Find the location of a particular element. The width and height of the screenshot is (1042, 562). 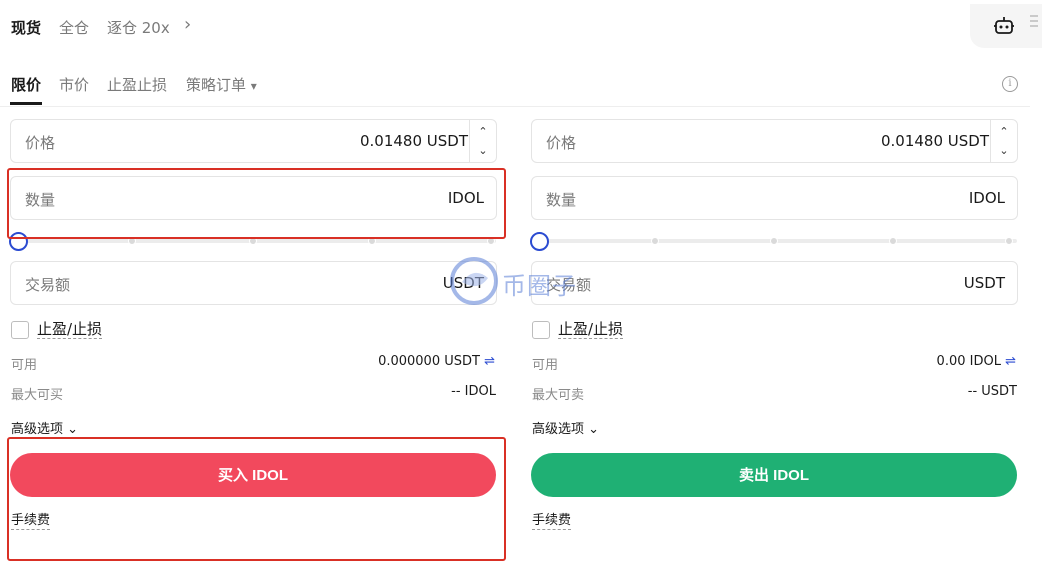

buy-amount-unit: IDOL is located at coordinates (465, 198).